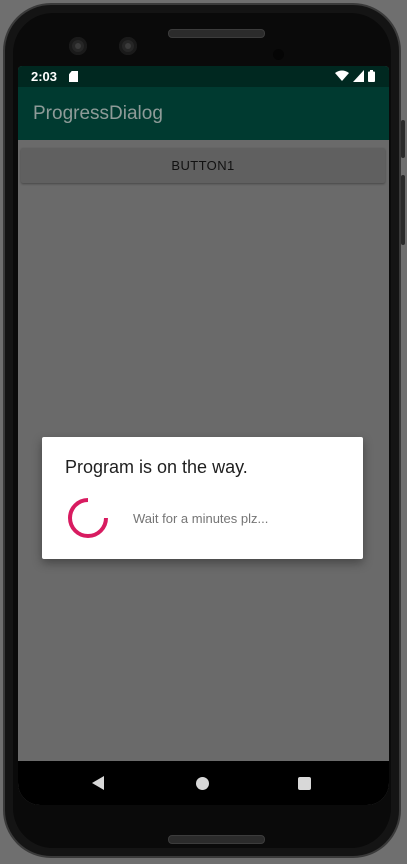  Describe the element at coordinates (358, 76) in the screenshot. I see `signal-icon` at that location.